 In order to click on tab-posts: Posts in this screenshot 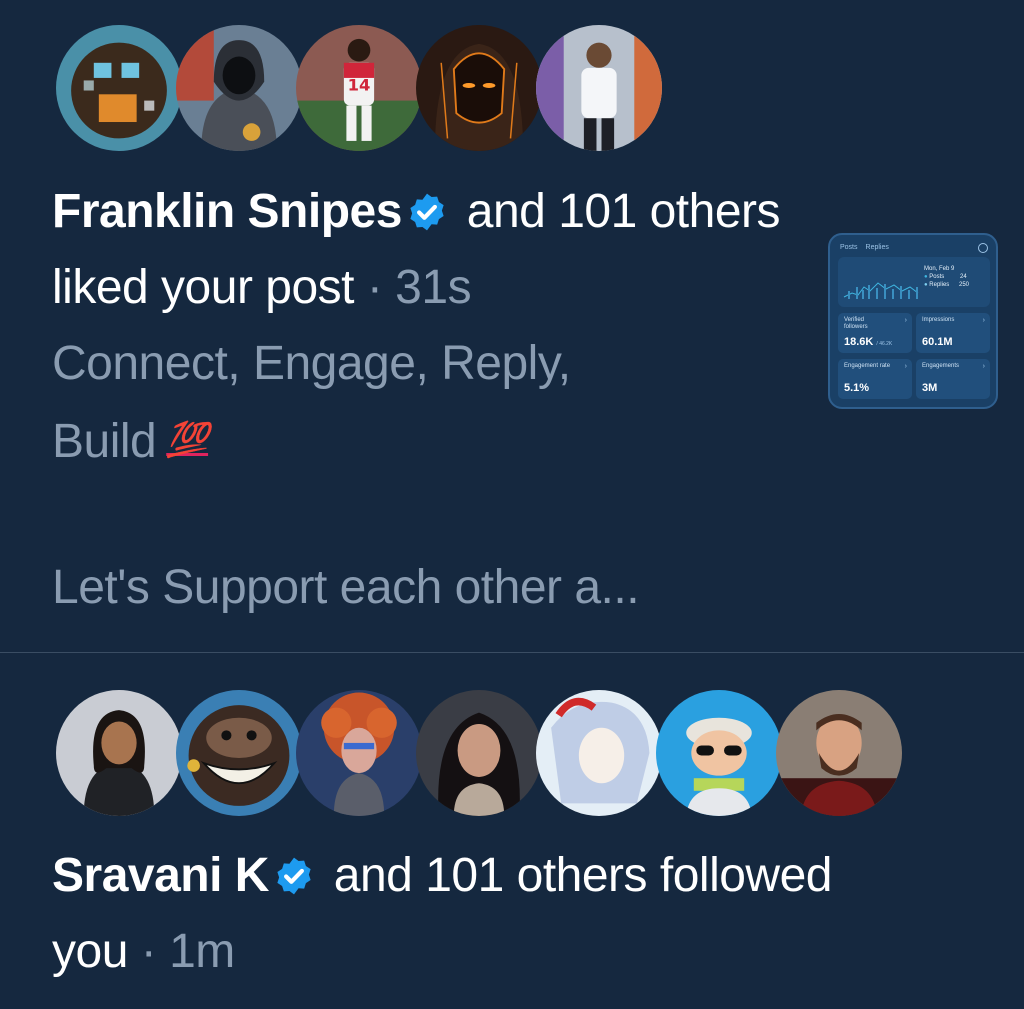, I will do `click(849, 247)`.